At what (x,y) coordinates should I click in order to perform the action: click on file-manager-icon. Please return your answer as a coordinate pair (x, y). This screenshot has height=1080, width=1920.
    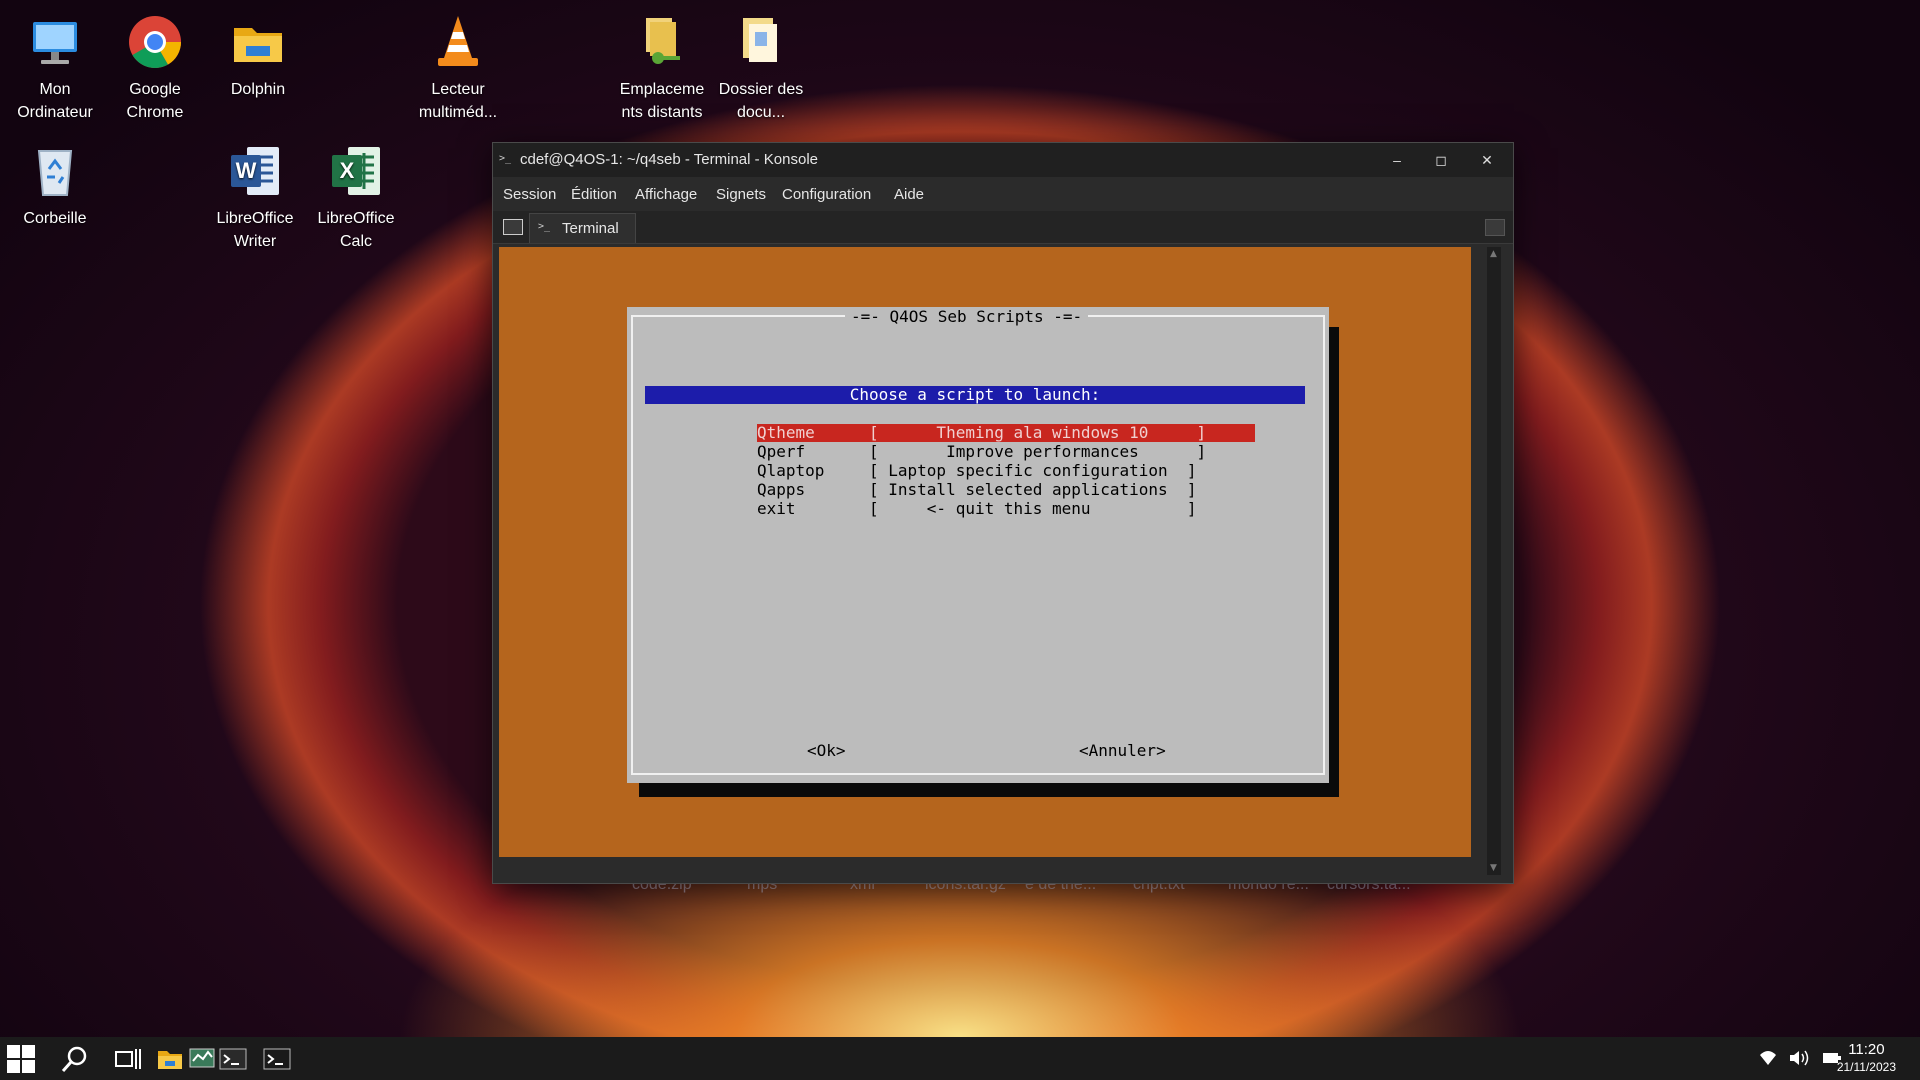
    Looking at the image, I should click on (170, 1060).